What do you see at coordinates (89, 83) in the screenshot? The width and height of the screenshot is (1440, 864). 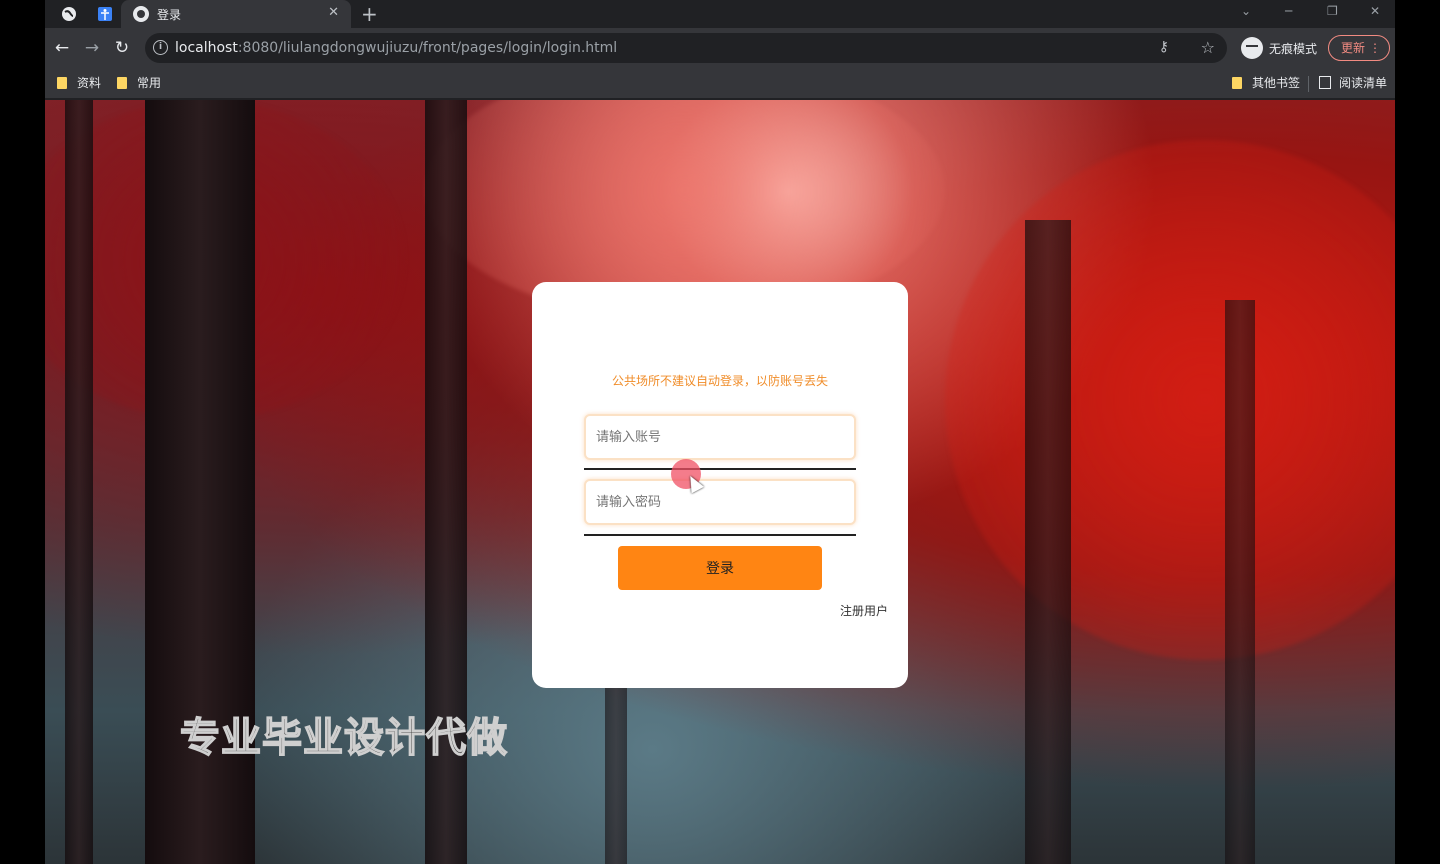 I see `bookmark-label: 资料` at bounding box center [89, 83].